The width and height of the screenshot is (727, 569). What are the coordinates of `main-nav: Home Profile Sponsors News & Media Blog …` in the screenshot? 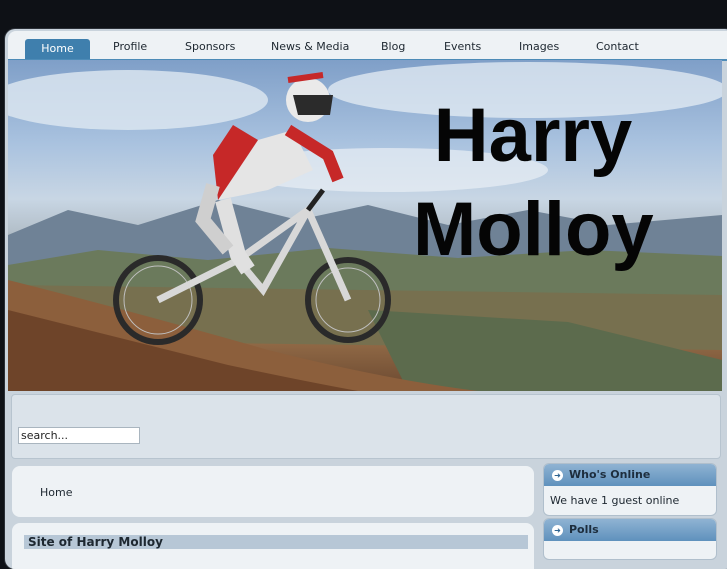 It's located at (367, 46).